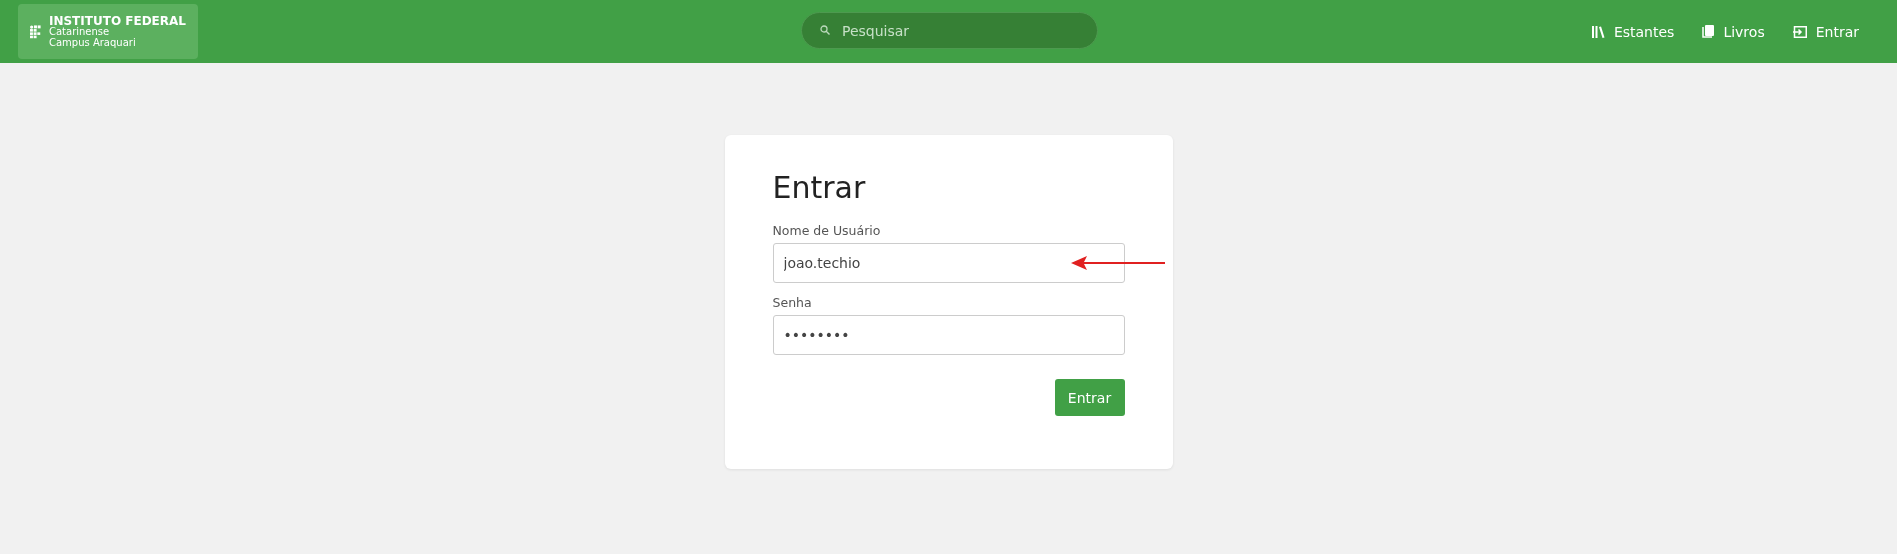 The image size is (1897, 554). I want to click on nav-link: Livros, so click(1733, 31).